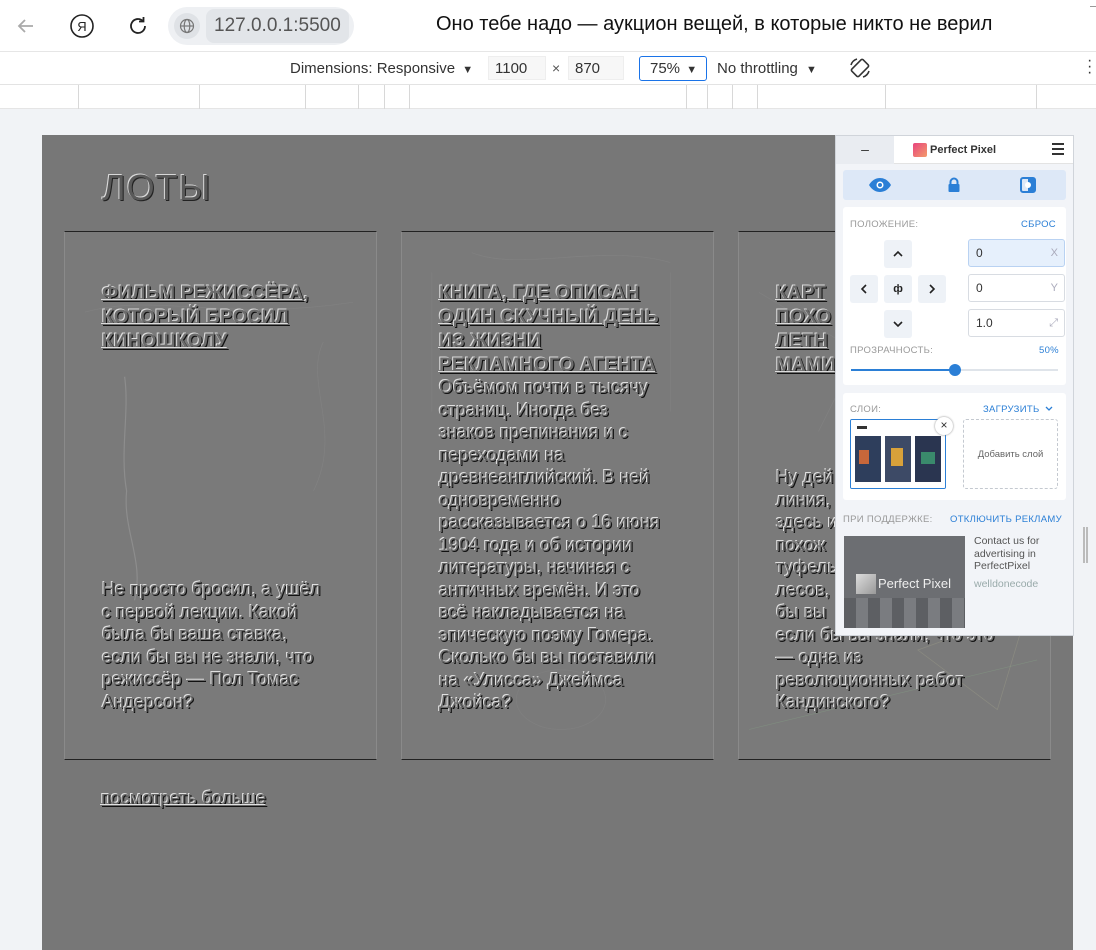  Describe the element at coordinates (888, 519) in the screenshot. I see `support-label: ПРИ ПОДДЕРЖКЕ:` at that location.